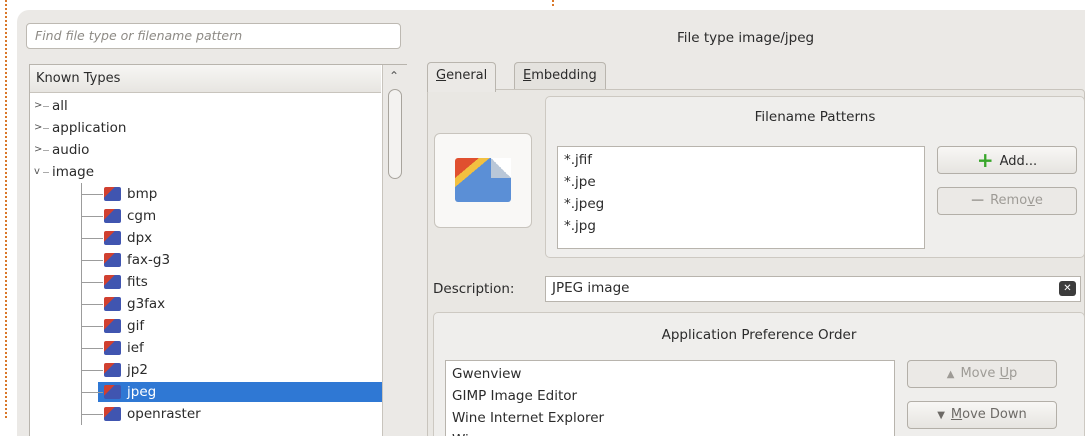 This screenshot has height=436, width=1085. I want to click on tab-embedding: Embedding, so click(560, 76).